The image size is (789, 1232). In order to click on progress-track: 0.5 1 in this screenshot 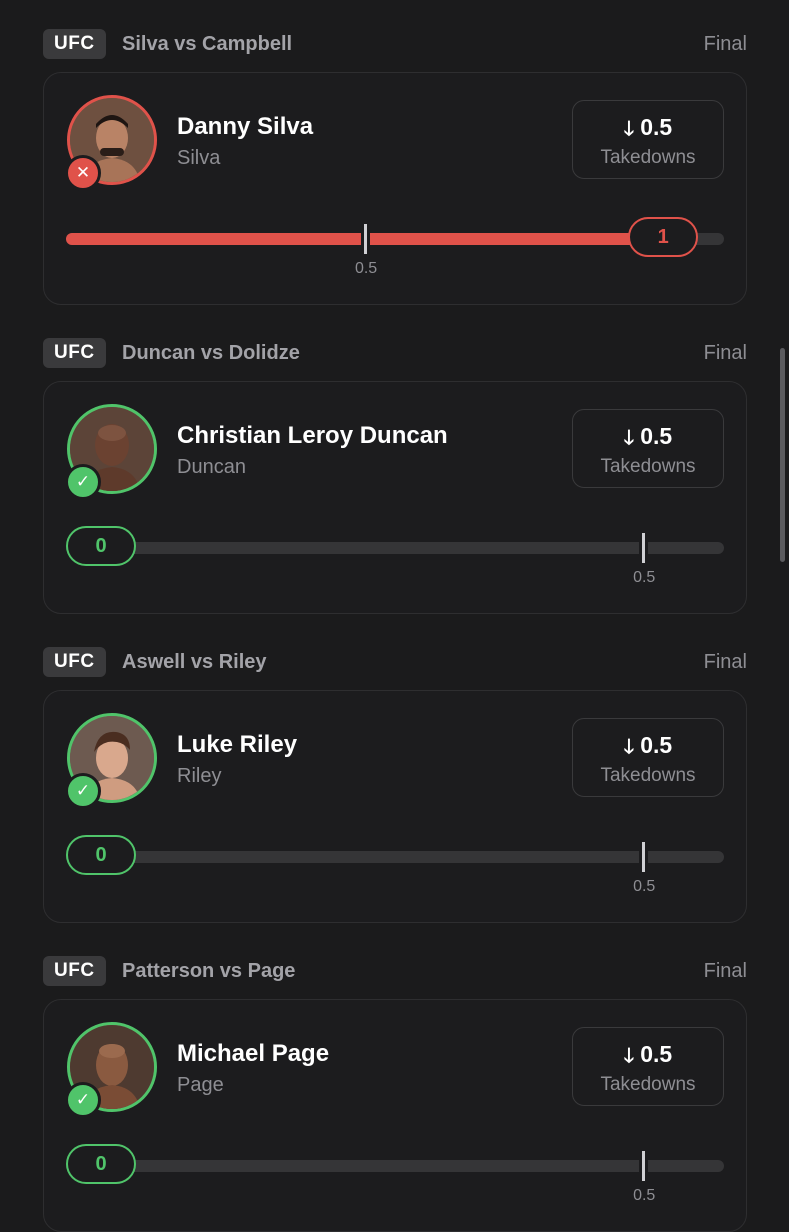, I will do `click(395, 247)`.